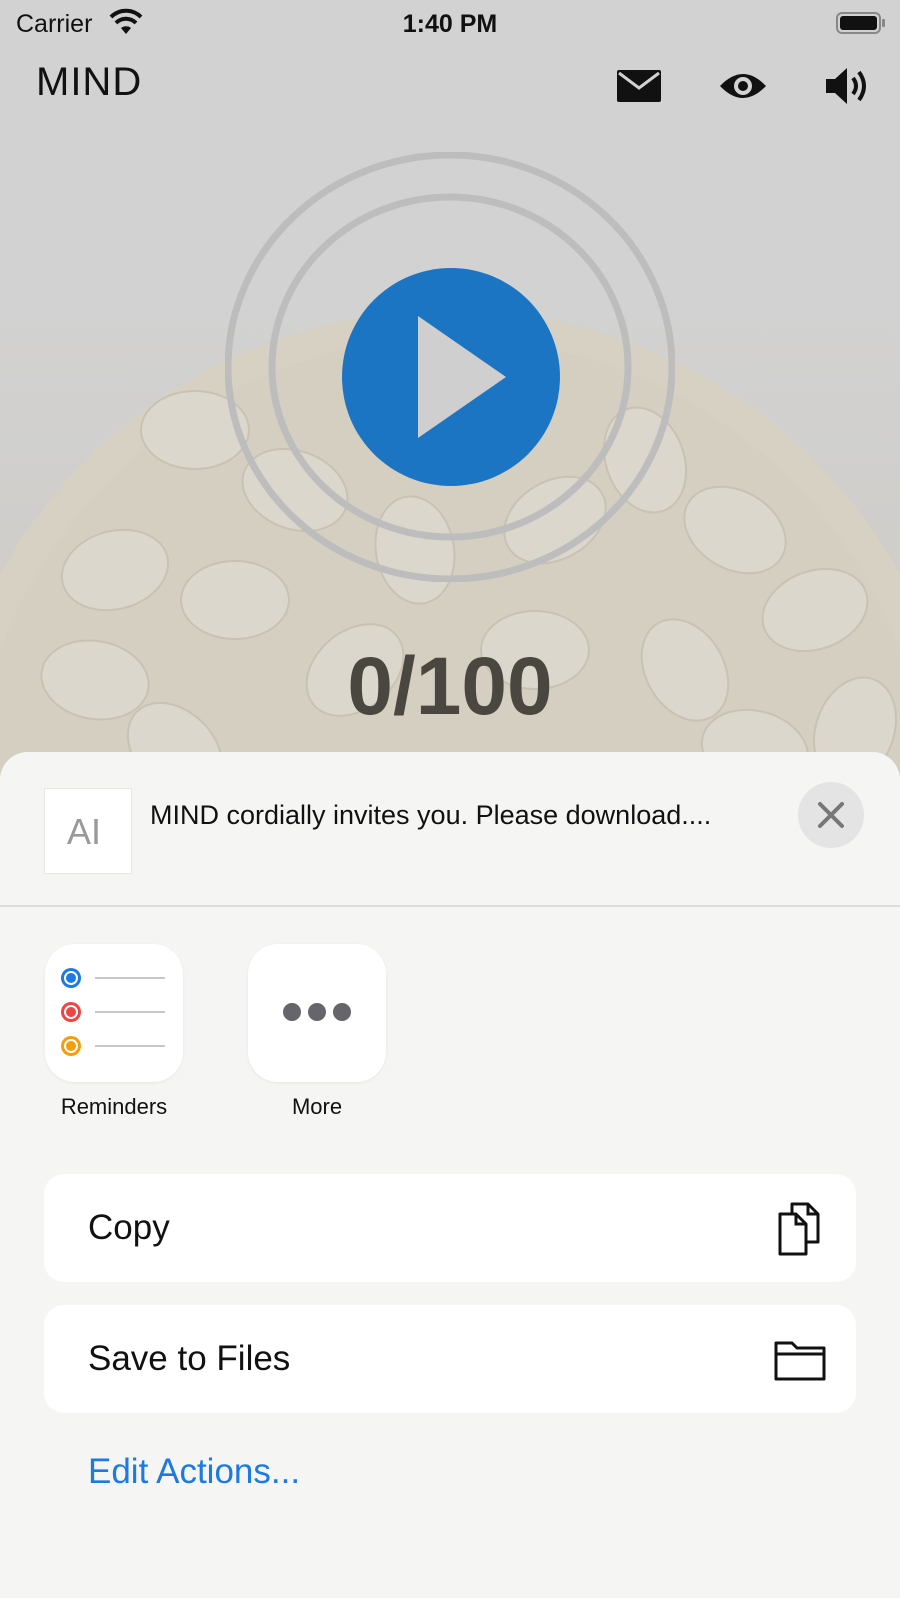 The height and width of the screenshot is (1598, 900). I want to click on battery-icon, so click(860, 23).